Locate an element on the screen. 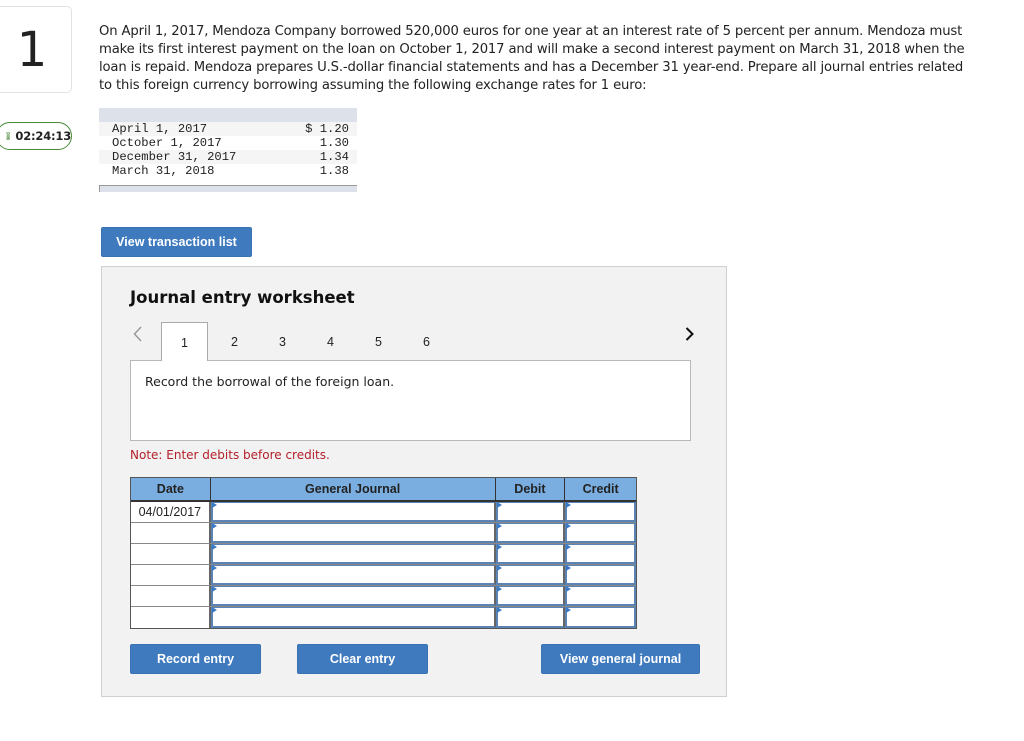  rates-row: October 1, 2017 1.30 is located at coordinates (228, 143).